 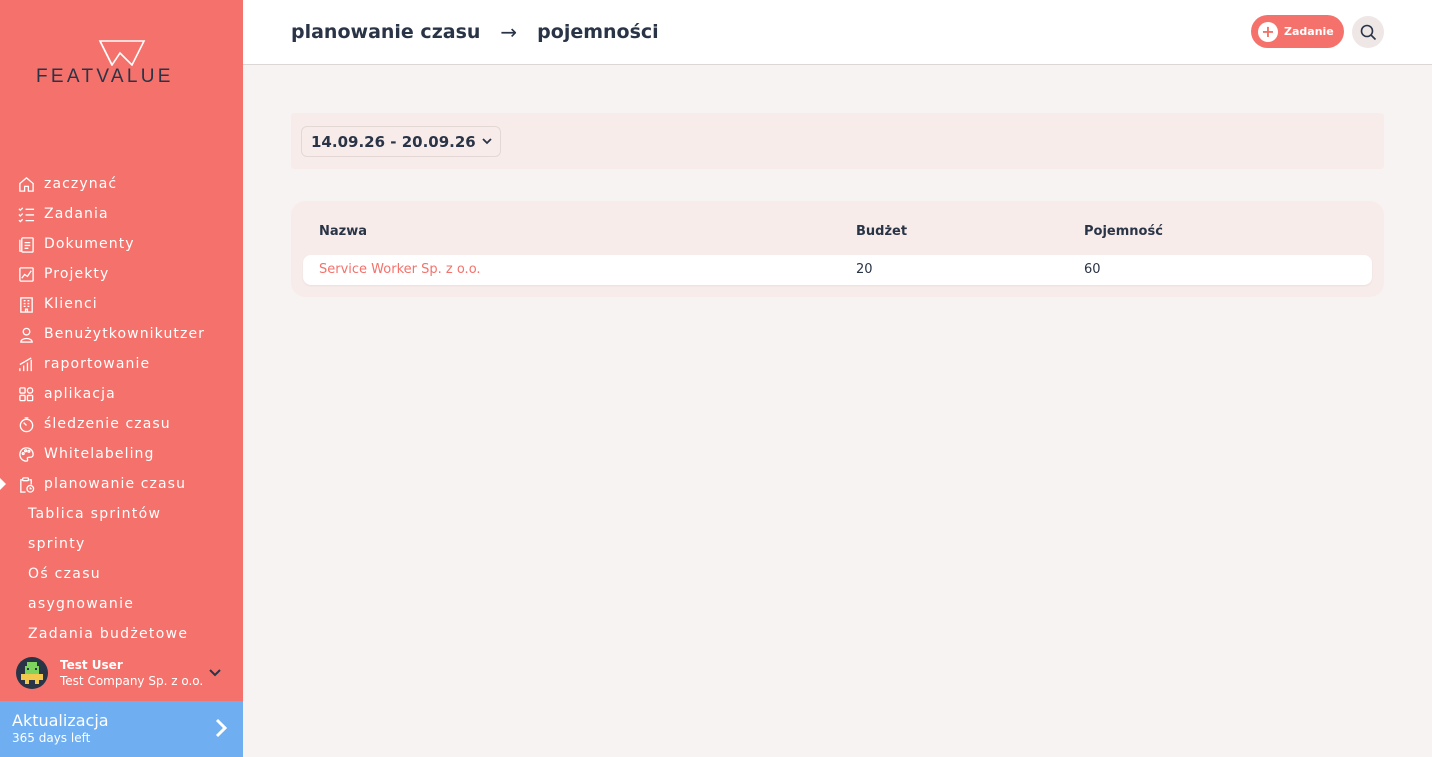 I want to click on sidebar-item-clients: Klienci, so click(x=121, y=304).